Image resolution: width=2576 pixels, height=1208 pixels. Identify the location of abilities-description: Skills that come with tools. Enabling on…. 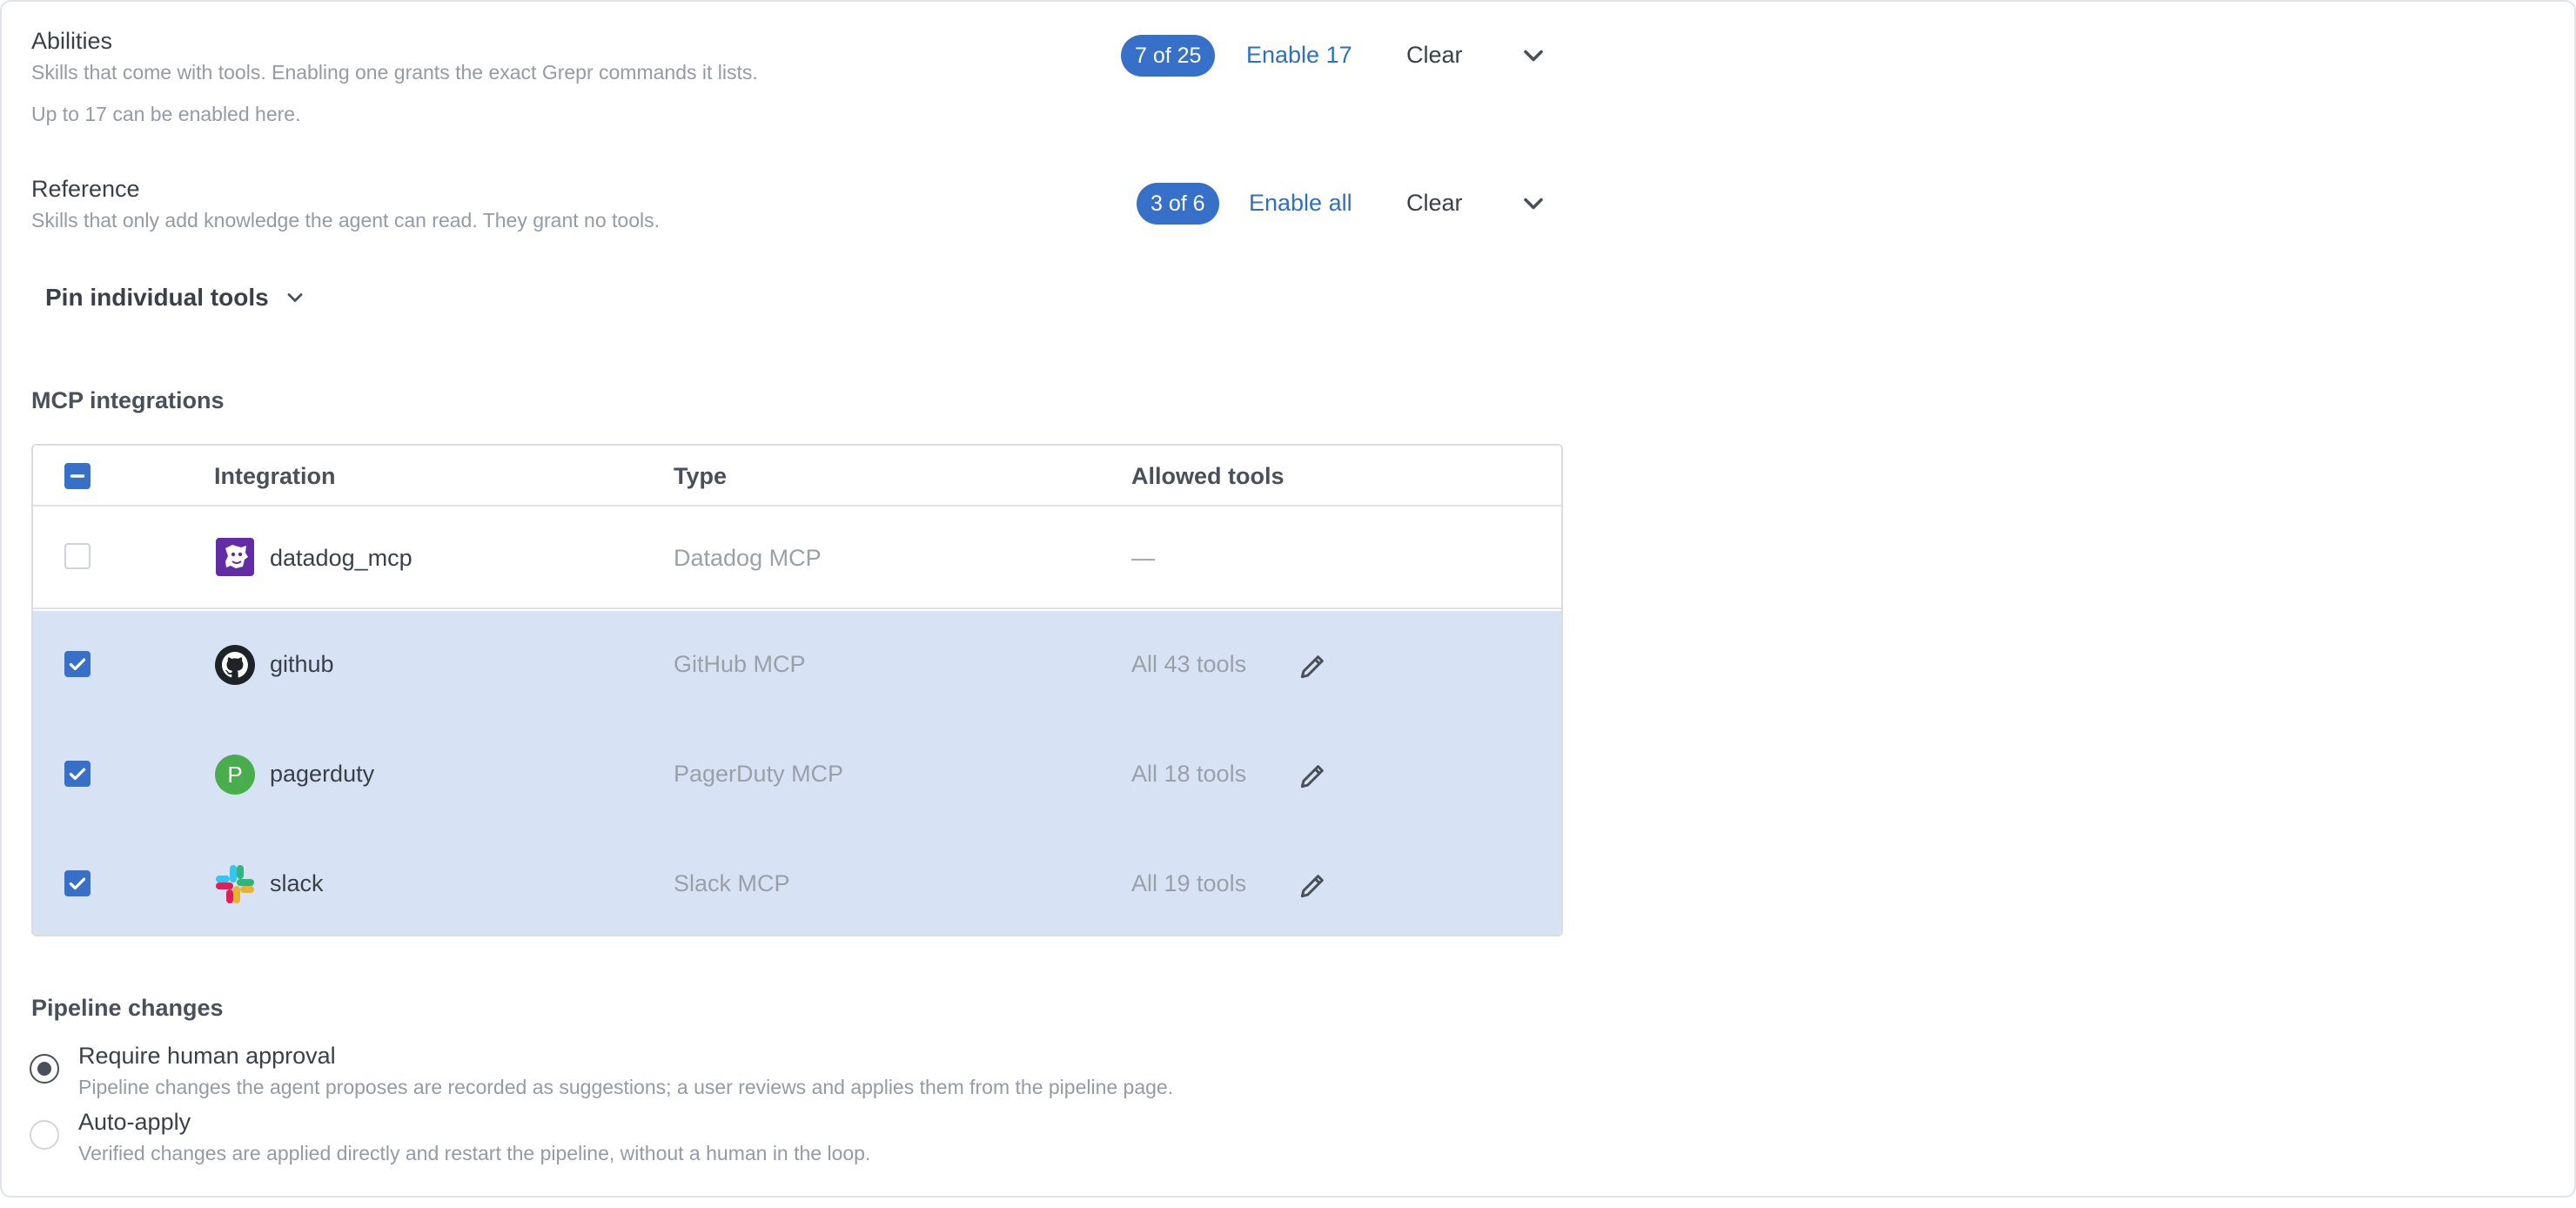
(394, 72).